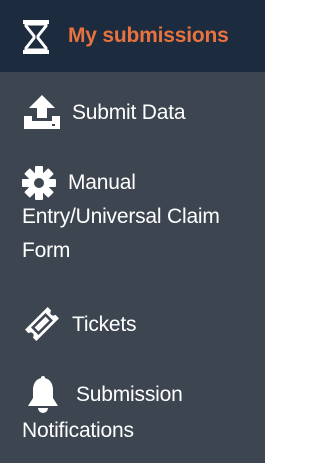  What do you see at coordinates (129, 112) in the screenshot?
I see `nav-item-label: Submit Data` at bounding box center [129, 112].